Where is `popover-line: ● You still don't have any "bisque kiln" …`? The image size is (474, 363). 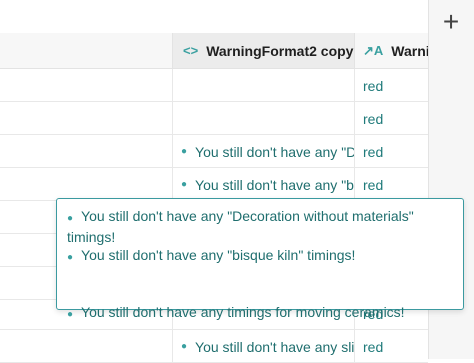
popover-line: ● You still don't have any "bisque kiln" … is located at coordinates (260, 256).